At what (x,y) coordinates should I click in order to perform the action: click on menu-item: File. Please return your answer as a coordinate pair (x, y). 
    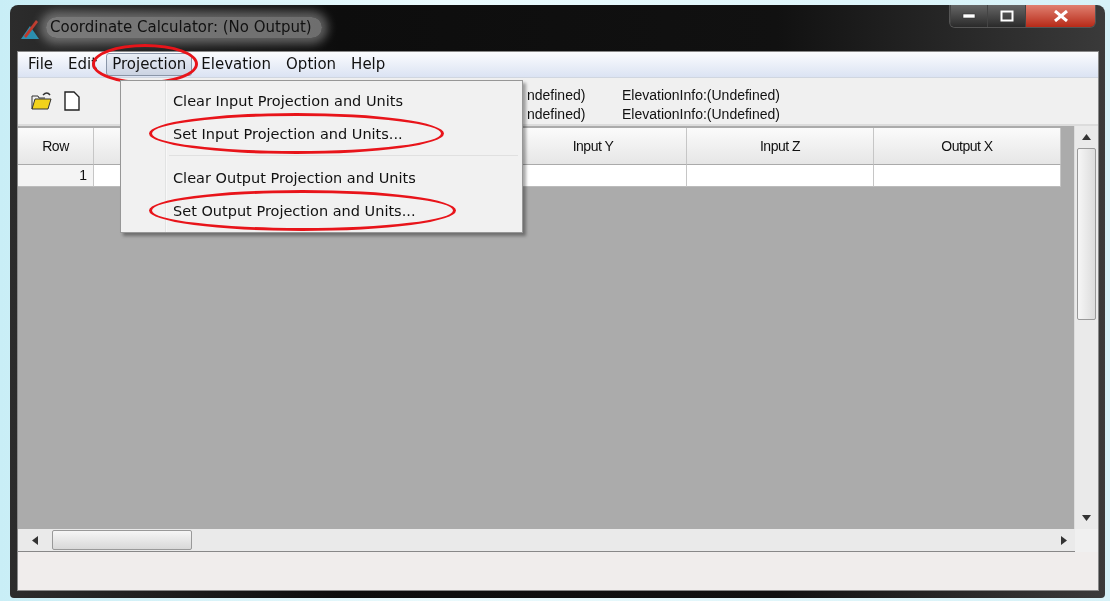
    Looking at the image, I should click on (41, 64).